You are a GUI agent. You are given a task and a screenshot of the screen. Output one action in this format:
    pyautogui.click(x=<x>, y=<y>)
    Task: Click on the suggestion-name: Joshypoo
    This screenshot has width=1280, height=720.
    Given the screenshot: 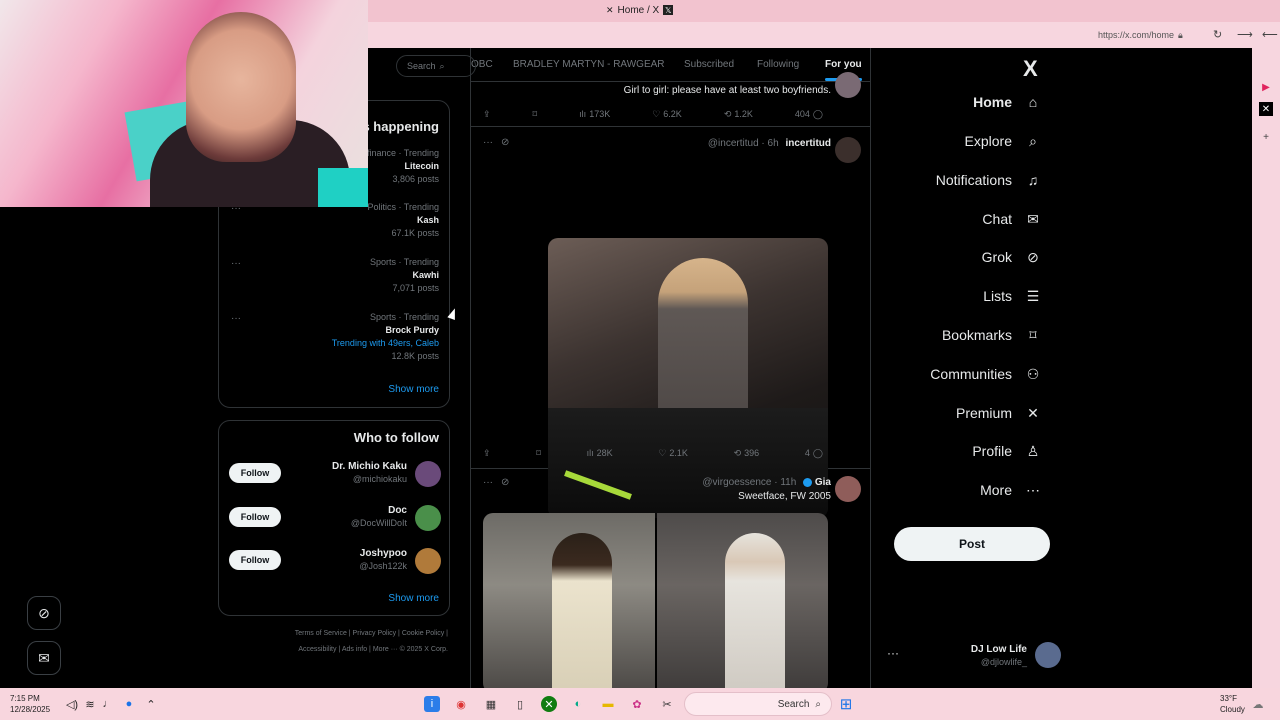 What is the action you would take?
    pyautogui.click(x=383, y=553)
    